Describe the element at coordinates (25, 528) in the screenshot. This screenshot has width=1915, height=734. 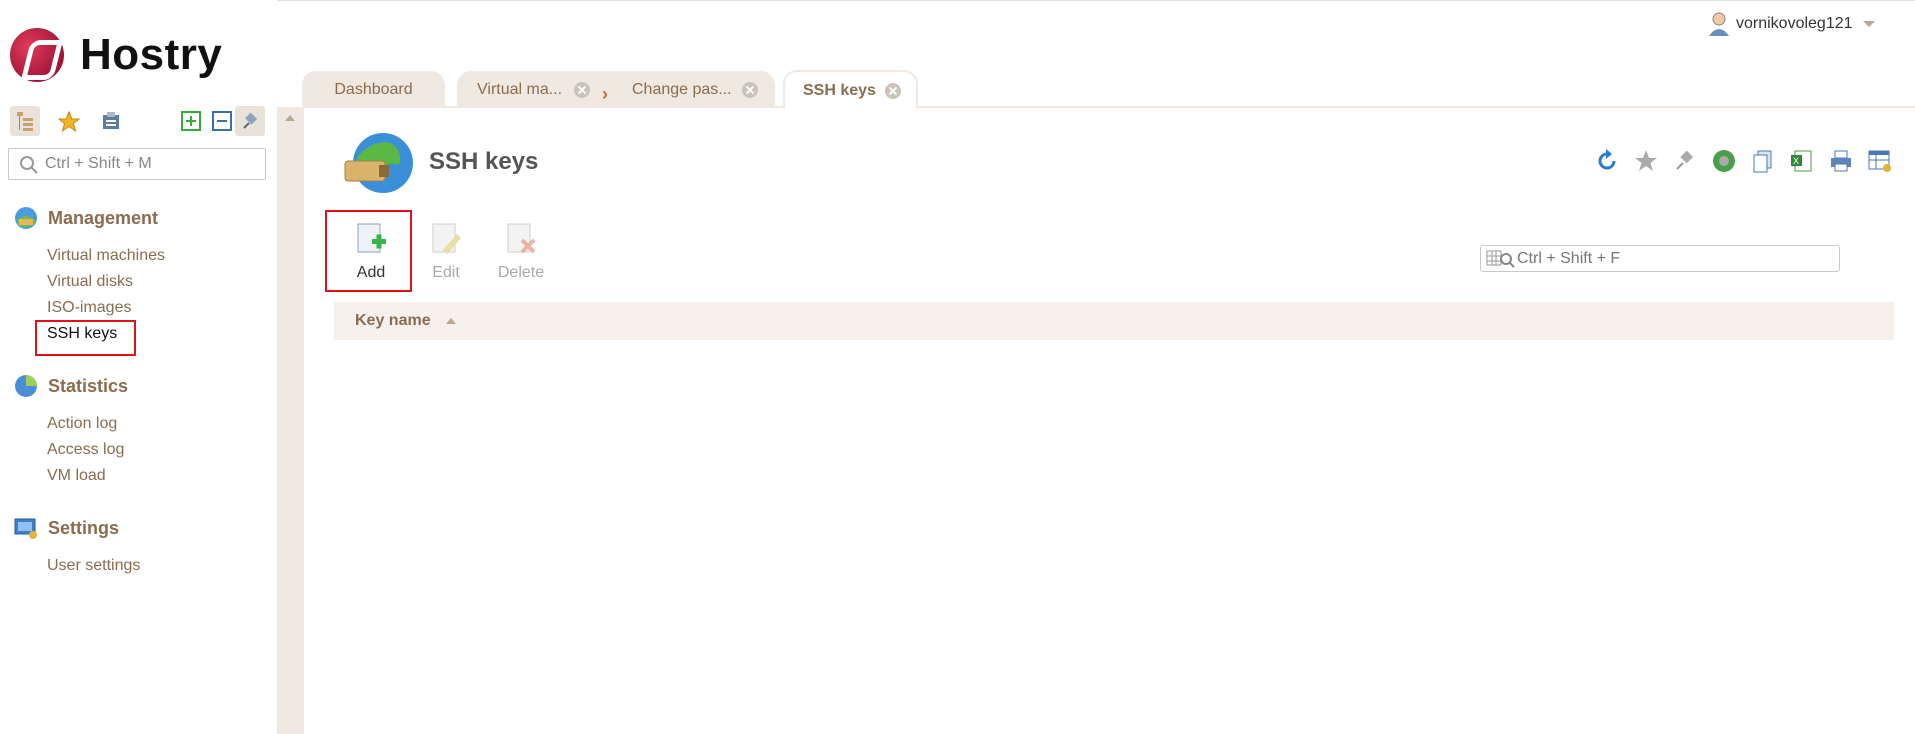
I see `settings-monitor-icon` at that location.